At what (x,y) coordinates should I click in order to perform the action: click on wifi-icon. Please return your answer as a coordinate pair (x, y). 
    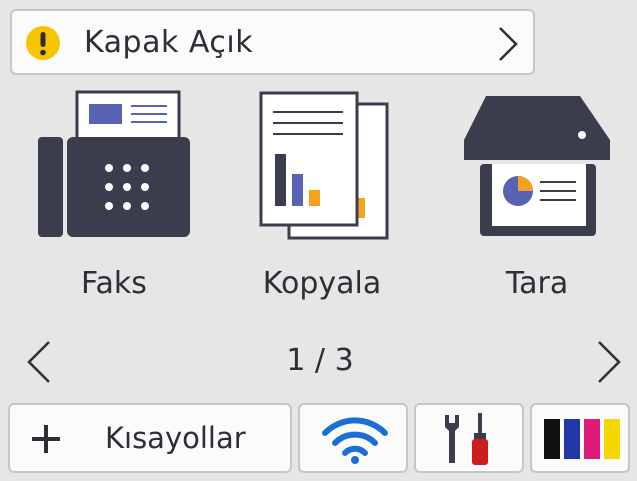
    Looking at the image, I should click on (355, 440).